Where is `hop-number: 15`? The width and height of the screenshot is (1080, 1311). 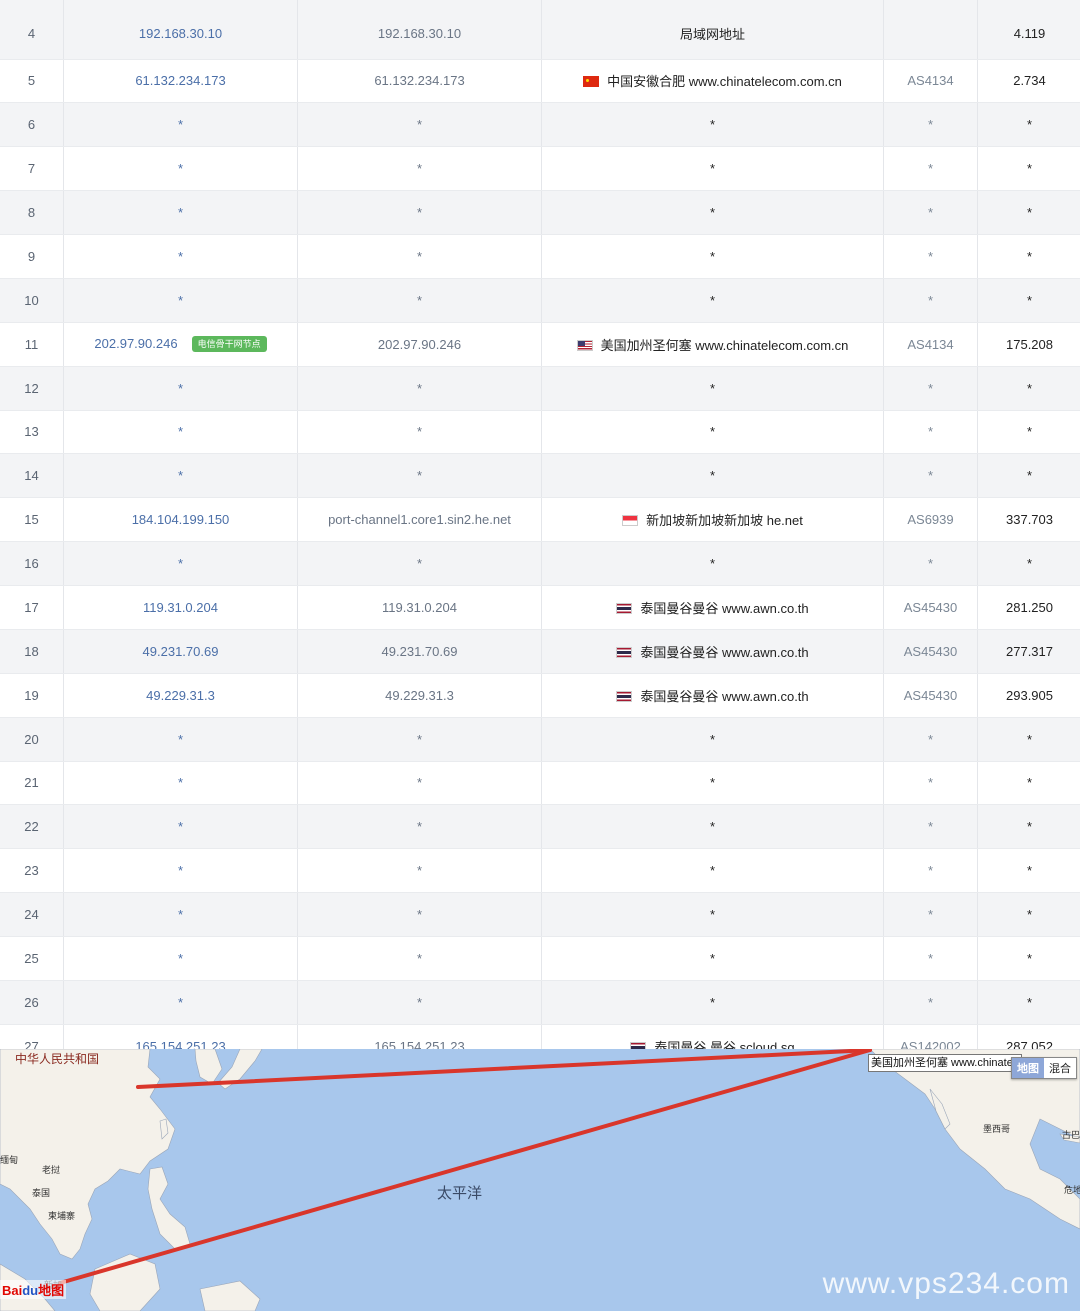 hop-number: 15 is located at coordinates (32, 520).